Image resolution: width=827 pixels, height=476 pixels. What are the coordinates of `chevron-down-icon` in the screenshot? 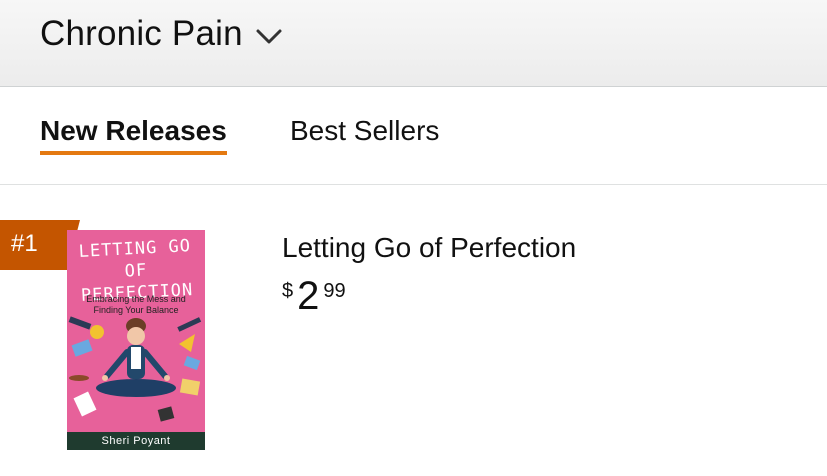 It's located at (269, 36).